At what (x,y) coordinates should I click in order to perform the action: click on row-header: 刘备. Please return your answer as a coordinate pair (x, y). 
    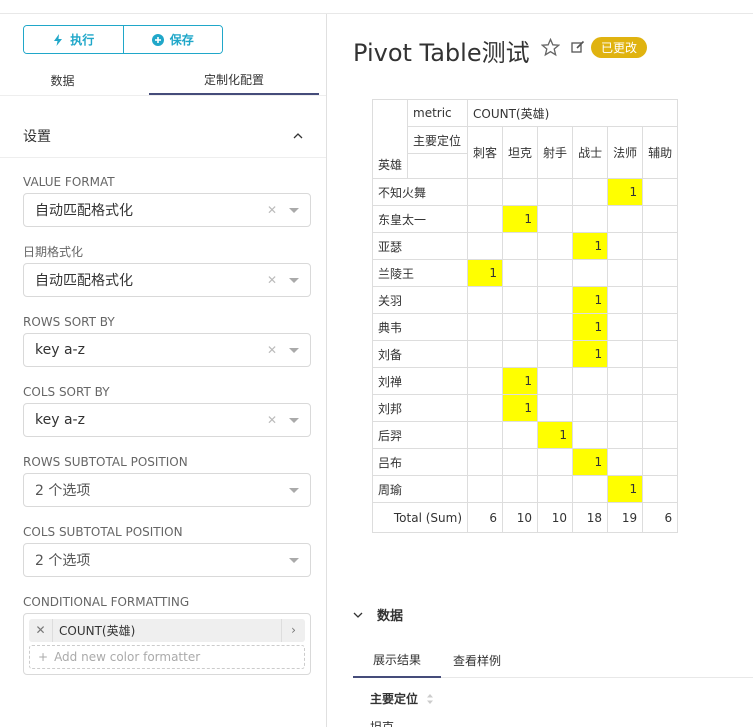
    Looking at the image, I should click on (420, 354).